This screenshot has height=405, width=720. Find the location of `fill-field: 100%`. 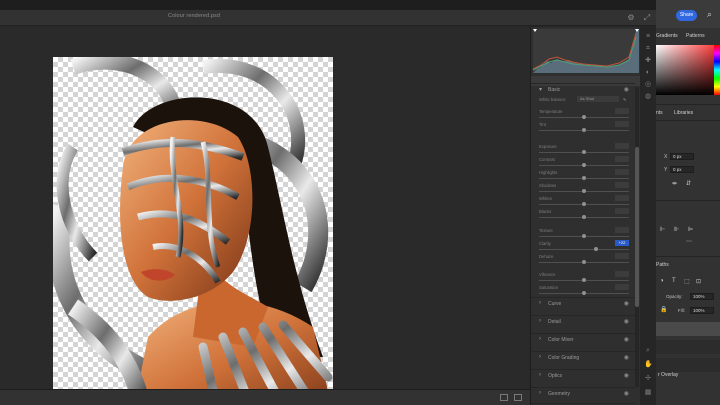

fill-field: 100% is located at coordinates (702, 310).